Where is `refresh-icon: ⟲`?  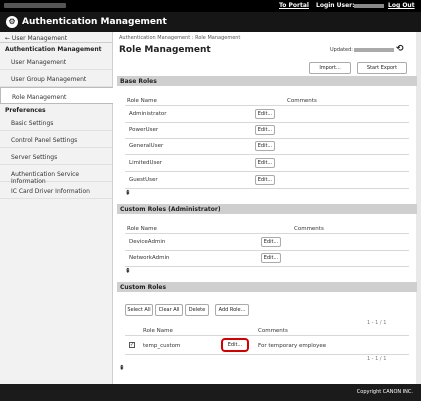
refresh-icon: ⟲ is located at coordinates (400, 49).